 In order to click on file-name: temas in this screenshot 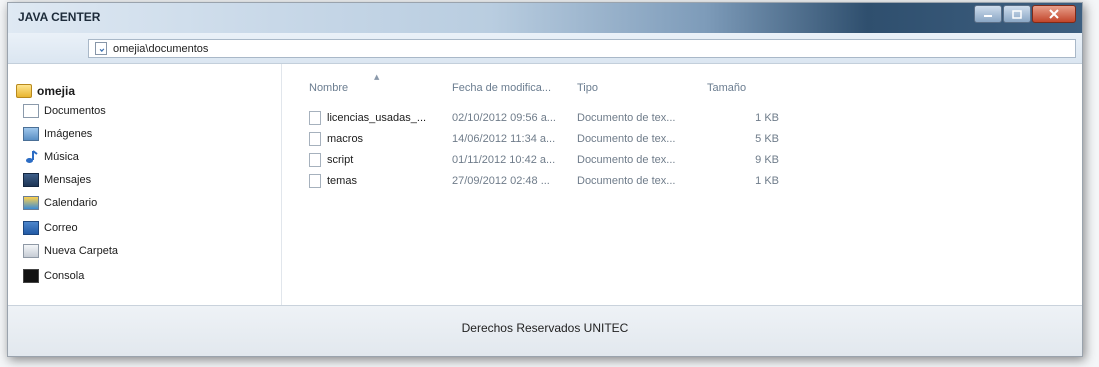, I will do `click(342, 181)`.